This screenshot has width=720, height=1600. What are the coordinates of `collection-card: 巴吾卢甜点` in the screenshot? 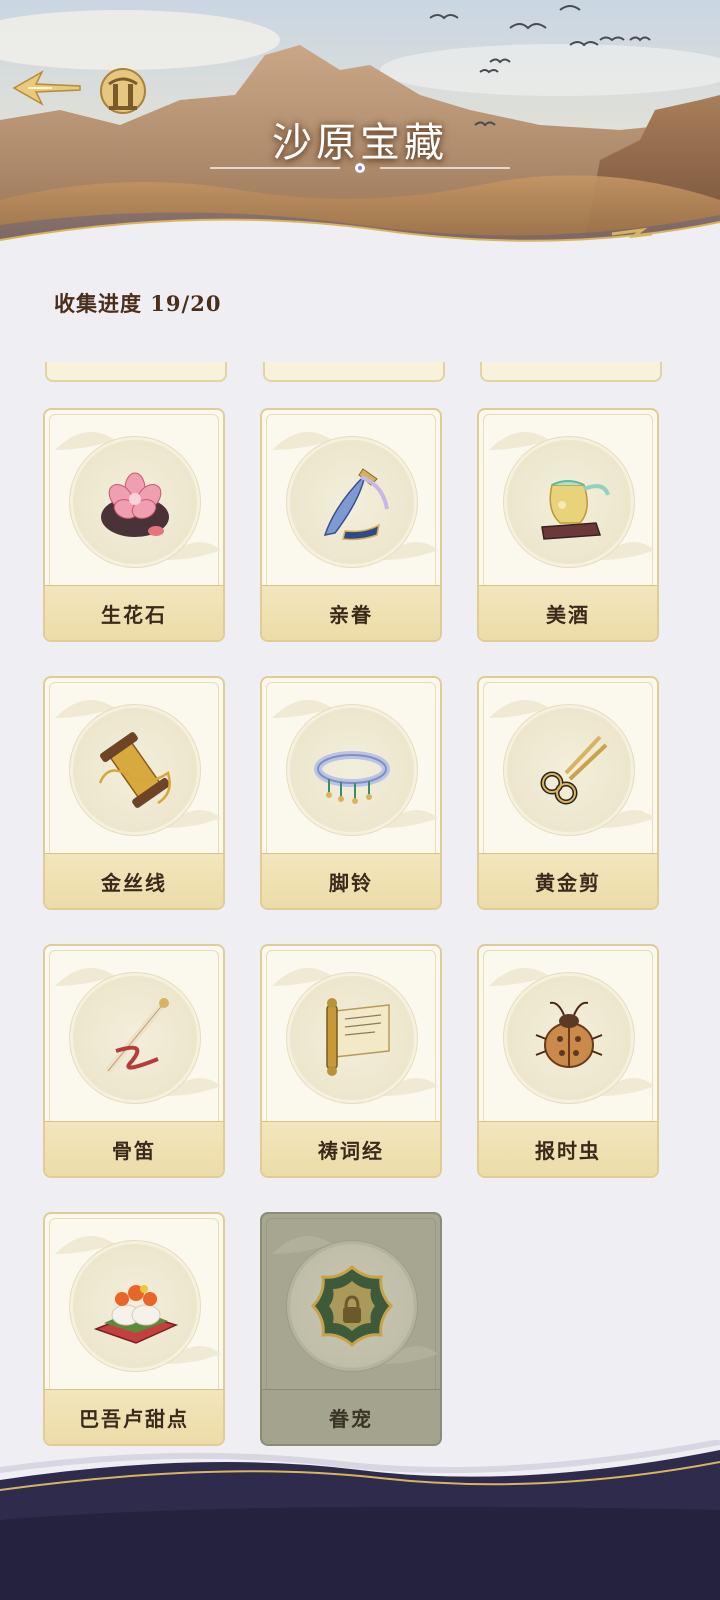 It's located at (134, 1329).